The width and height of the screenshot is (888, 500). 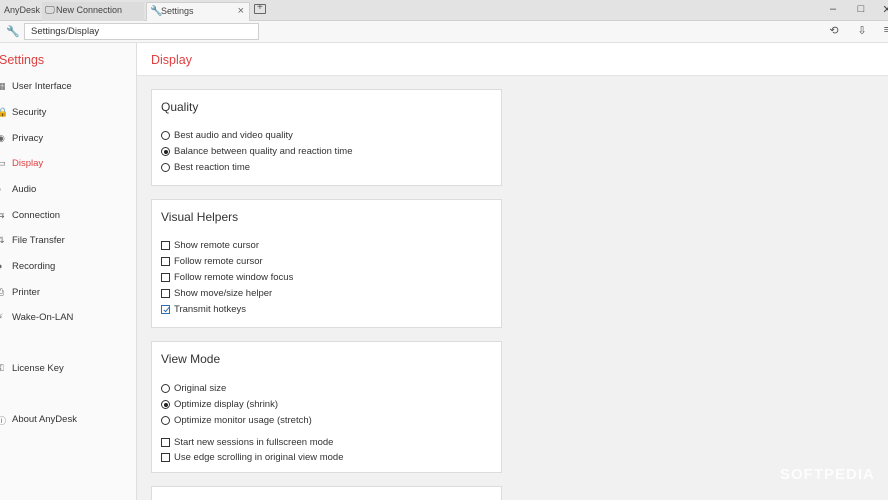 I want to click on sidebar-item-label: File Transfer, so click(x=38, y=240).